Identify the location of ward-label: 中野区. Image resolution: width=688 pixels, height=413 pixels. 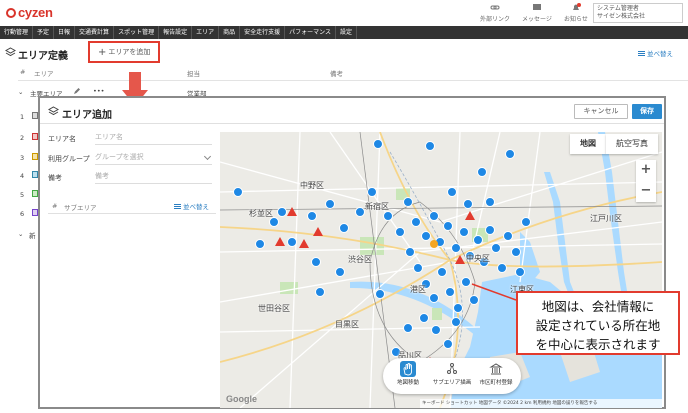
(312, 185).